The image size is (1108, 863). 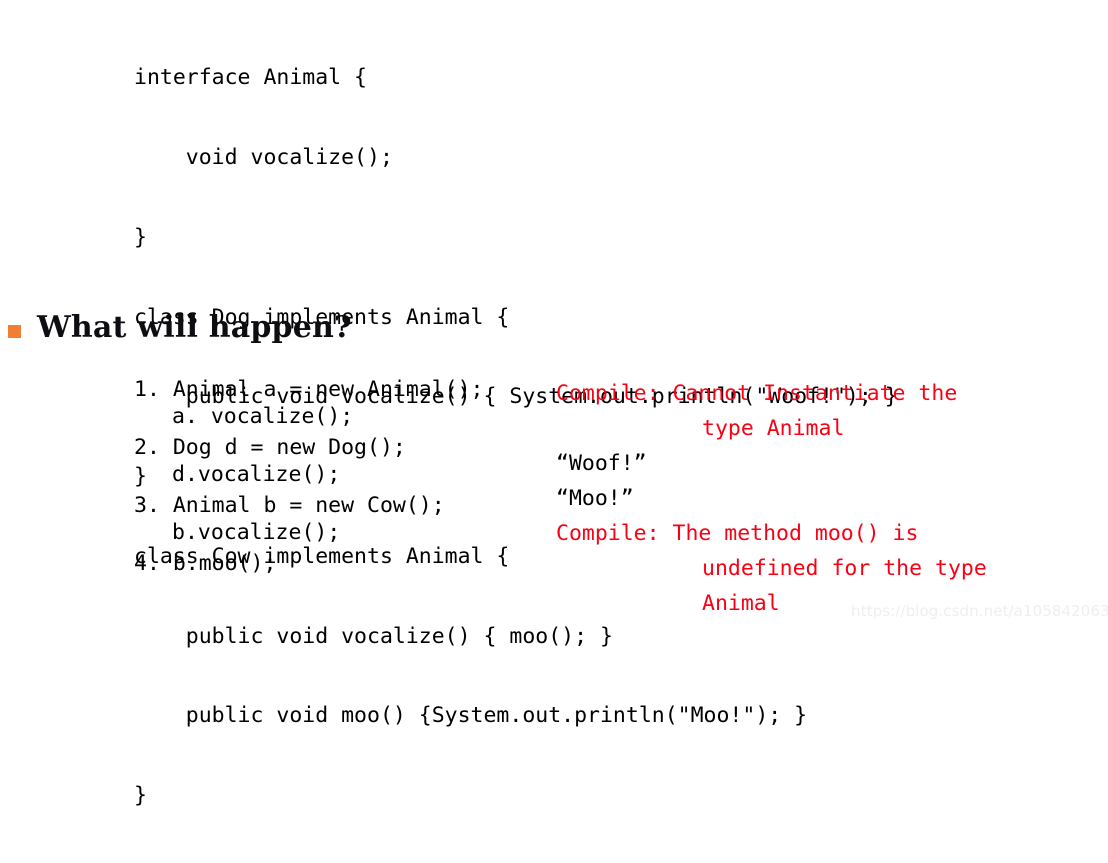 I want to click on result-output-moo: “Moo!”, so click(x=828, y=498).